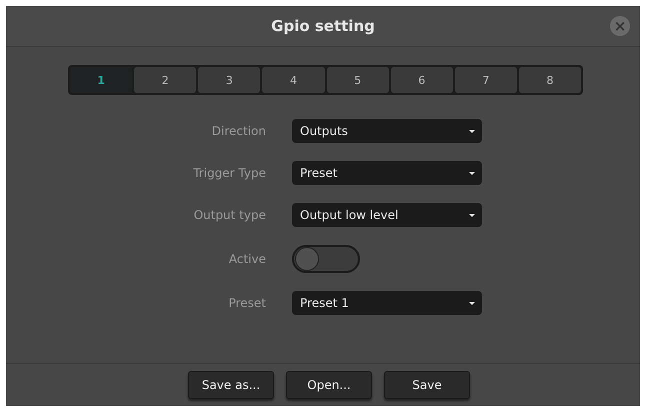 This screenshot has width=646, height=412. What do you see at coordinates (387, 173) in the screenshot?
I see `dropdown: Preset` at bounding box center [387, 173].